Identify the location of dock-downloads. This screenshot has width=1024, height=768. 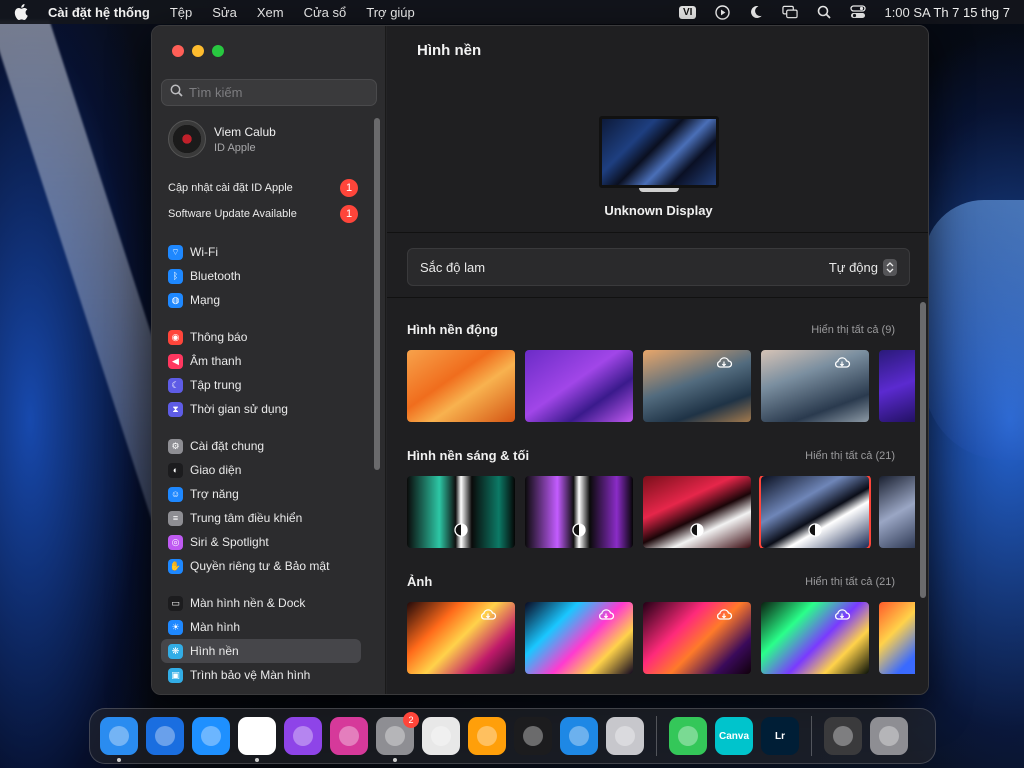
(843, 736).